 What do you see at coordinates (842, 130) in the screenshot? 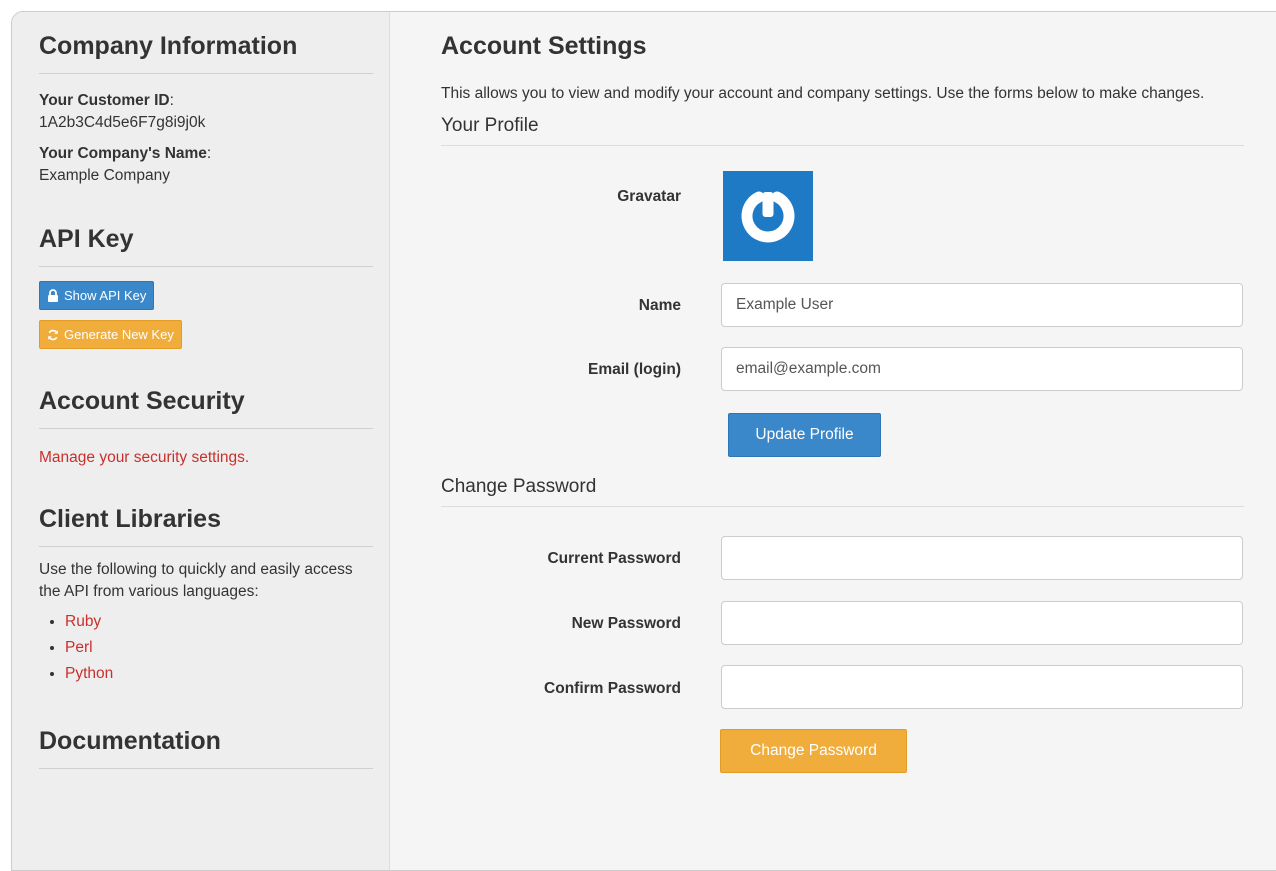
I see `your-profile-section-title: Your Profile` at bounding box center [842, 130].